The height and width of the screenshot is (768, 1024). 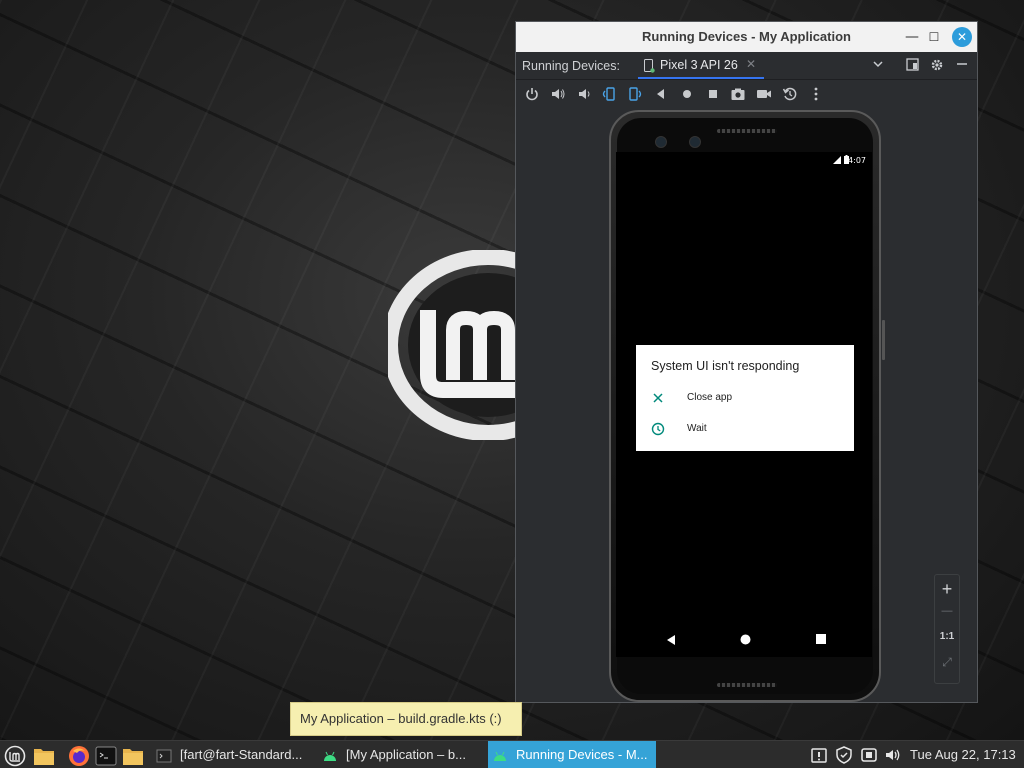 What do you see at coordinates (687, 94) in the screenshot?
I see `home-icon` at bounding box center [687, 94].